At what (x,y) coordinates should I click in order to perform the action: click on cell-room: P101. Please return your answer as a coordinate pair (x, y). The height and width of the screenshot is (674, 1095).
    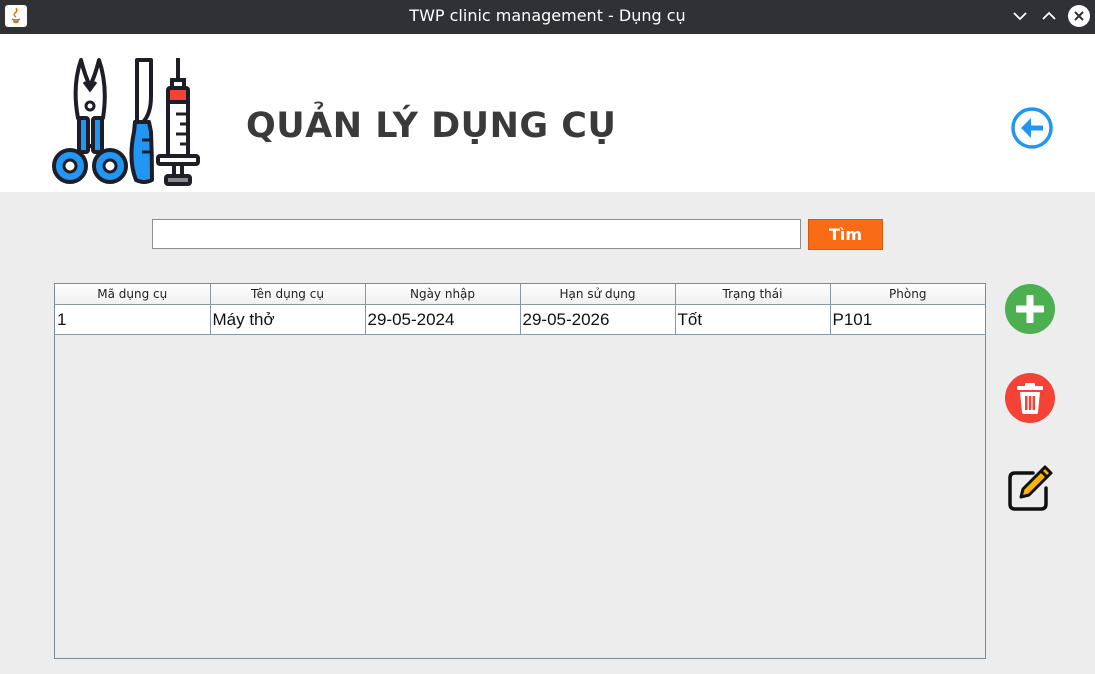
    Looking at the image, I should click on (907, 319).